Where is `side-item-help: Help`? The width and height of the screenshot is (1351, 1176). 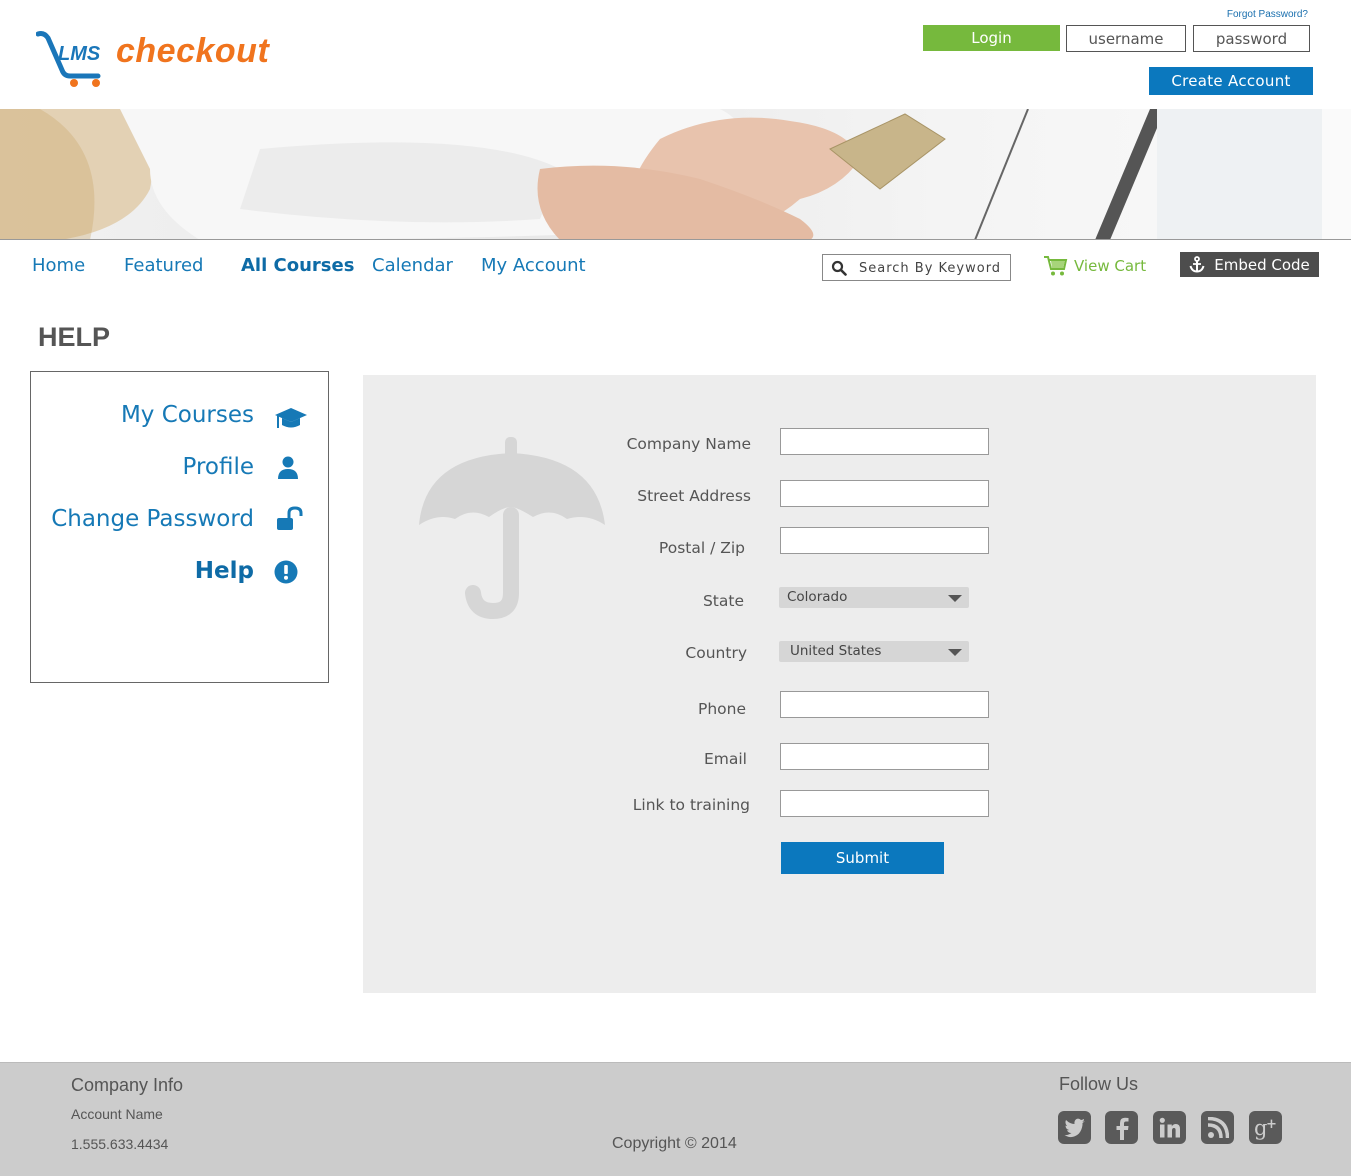 side-item-help: Help is located at coordinates (224, 571).